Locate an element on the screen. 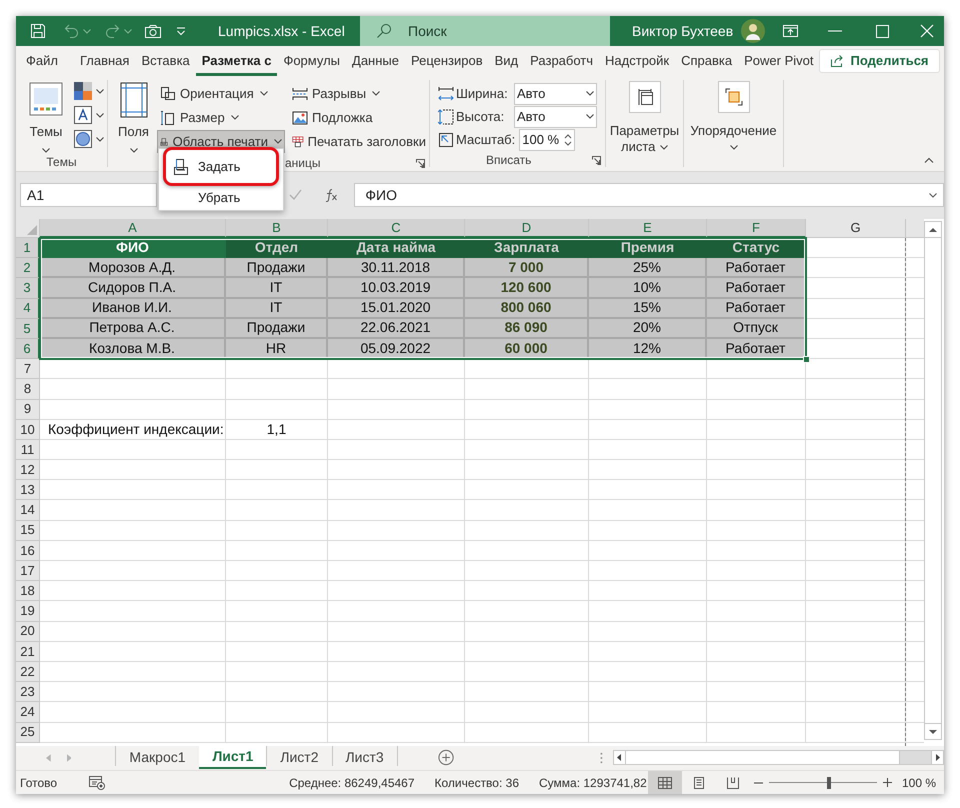 This screenshot has width=960, height=808. theme-colors-dropdown is located at coordinates (89, 91).